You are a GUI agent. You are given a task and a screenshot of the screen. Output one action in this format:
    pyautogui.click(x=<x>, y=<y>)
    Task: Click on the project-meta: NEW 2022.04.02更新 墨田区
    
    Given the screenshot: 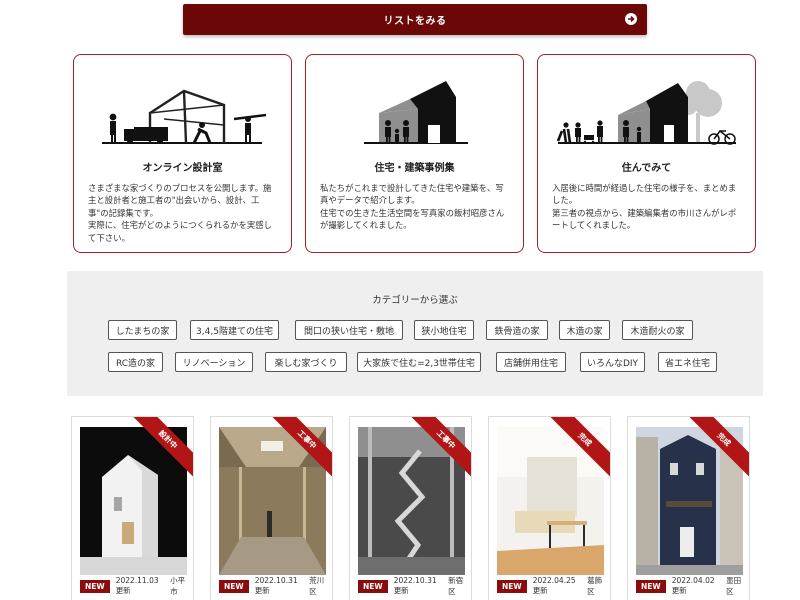 What is the action you would take?
    pyautogui.click(x=690, y=586)
    